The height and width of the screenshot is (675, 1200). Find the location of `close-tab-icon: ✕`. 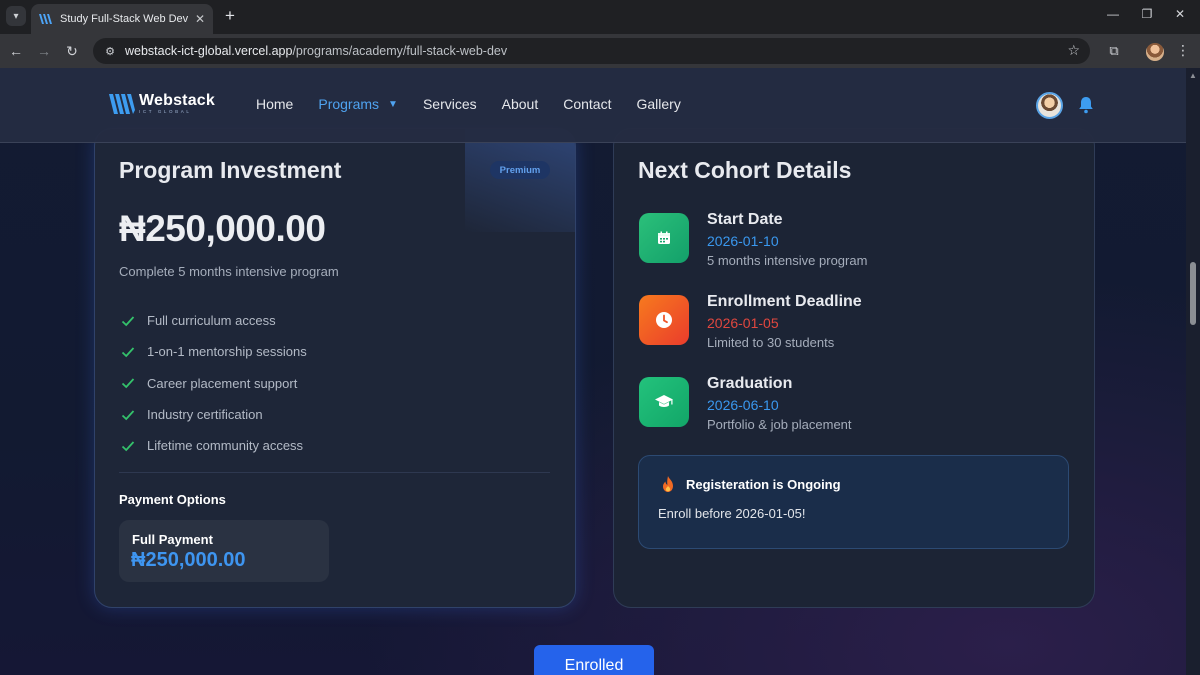

close-tab-icon: ✕ is located at coordinates (200, 19).